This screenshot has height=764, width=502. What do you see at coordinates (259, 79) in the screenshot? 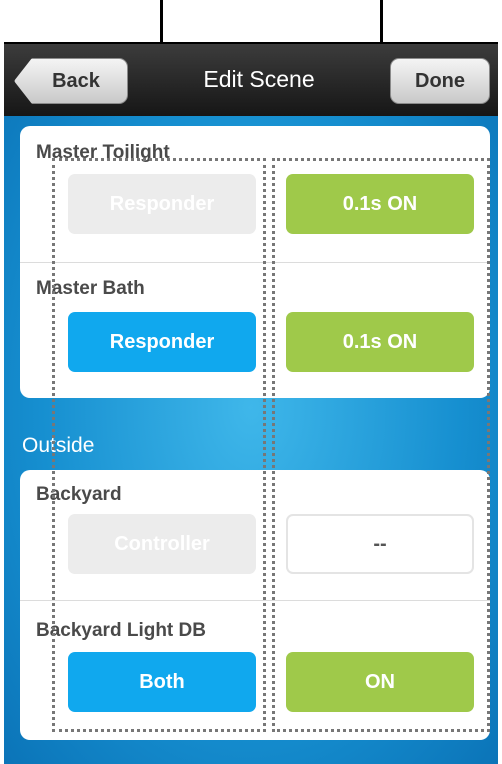
I see `page-title: Edit Scene` at bounding box center [259, 79].